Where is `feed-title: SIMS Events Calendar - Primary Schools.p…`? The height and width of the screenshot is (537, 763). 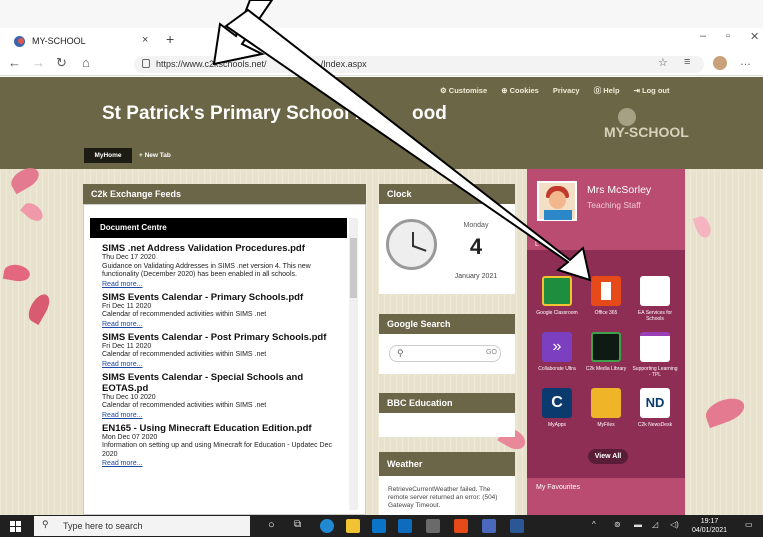 feed-title: SIMS Events Calendar - Primary Schools.p… is located at coordinates (224, 297).